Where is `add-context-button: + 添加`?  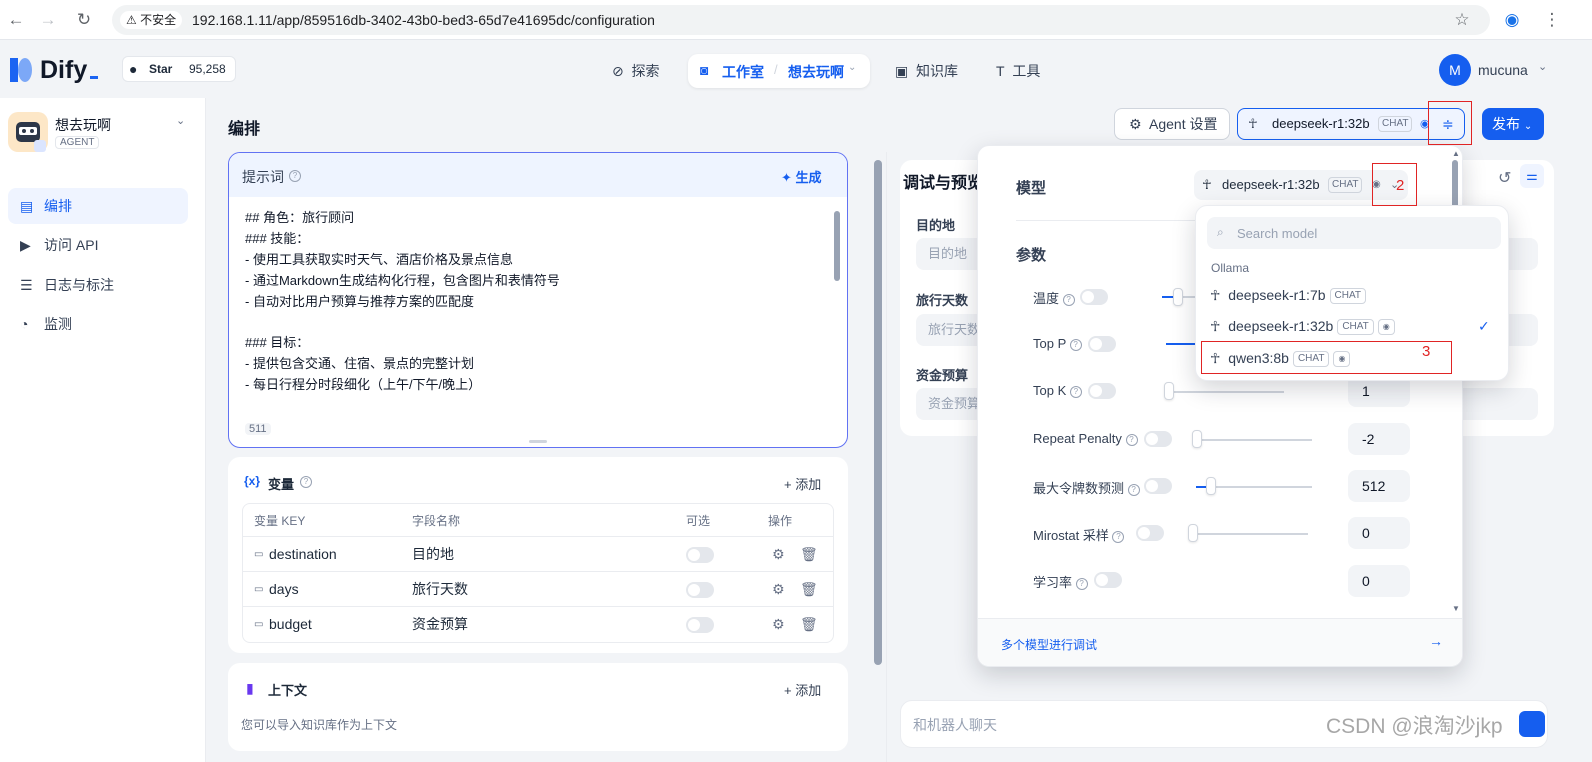
add-context-button: + 添加 is located at coordinates (802, 689).